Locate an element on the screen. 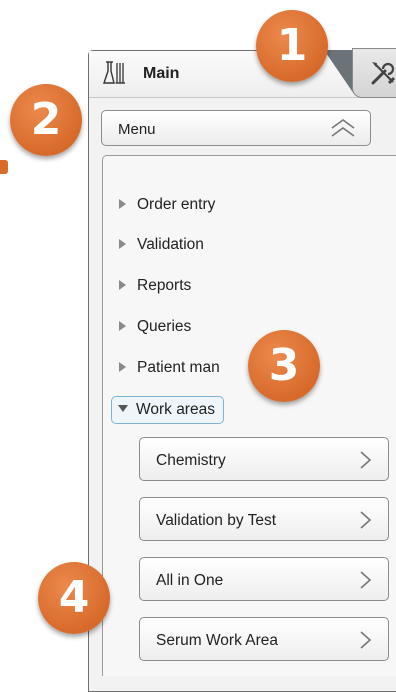 Image resolution: width=396 pixels, height=692 pixels. work-area-serum-work-area-button: Serum Work Area is located at coordinates (264, 639).